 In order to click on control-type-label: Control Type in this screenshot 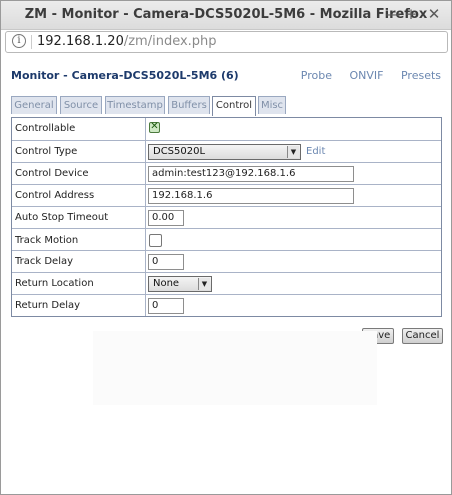, I will do `click(46, 151)`.